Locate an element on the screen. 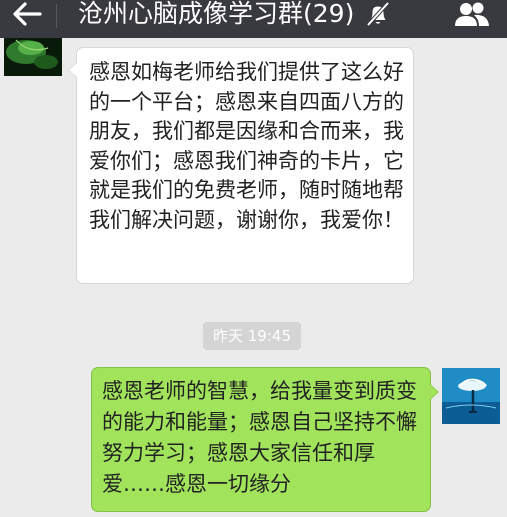 The height and width of the screenshot is (517, 507). sender-avatar is located at coordinates (33, 57).